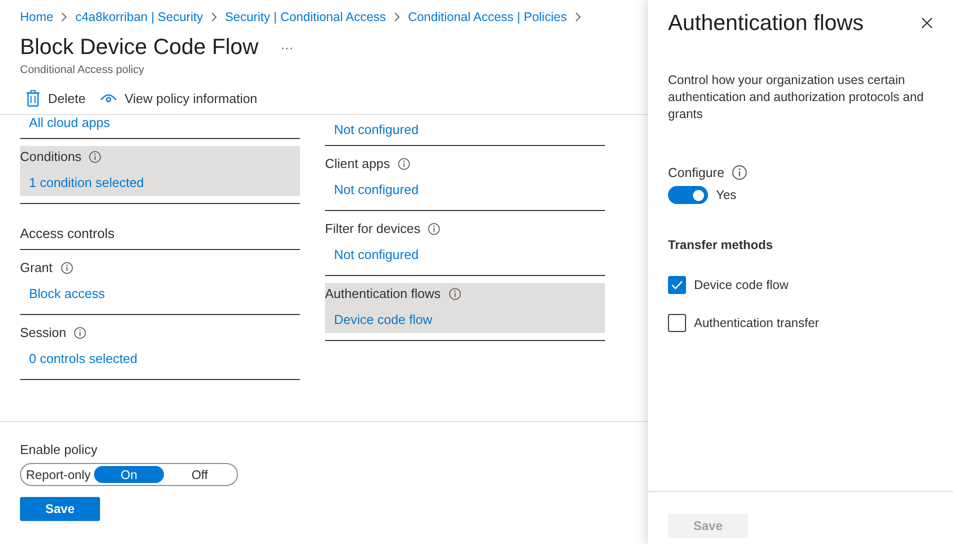 The width and height of the screenshot is (953, 544). What do you see at coordinates (383, 319) in the screenshot?
I see `setting-link: Device code flow` at bounding box center [383, 319].